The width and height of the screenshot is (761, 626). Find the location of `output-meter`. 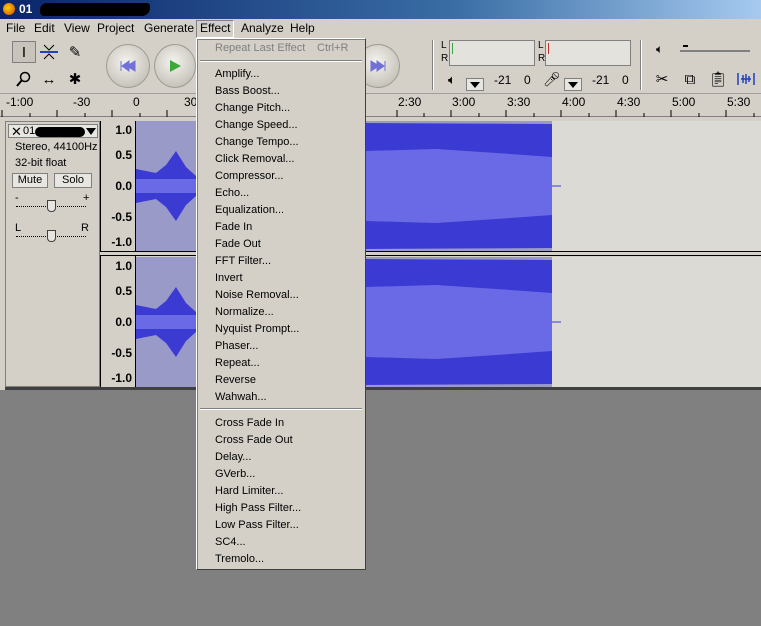

output-meter is located at coordinates (492, 53).